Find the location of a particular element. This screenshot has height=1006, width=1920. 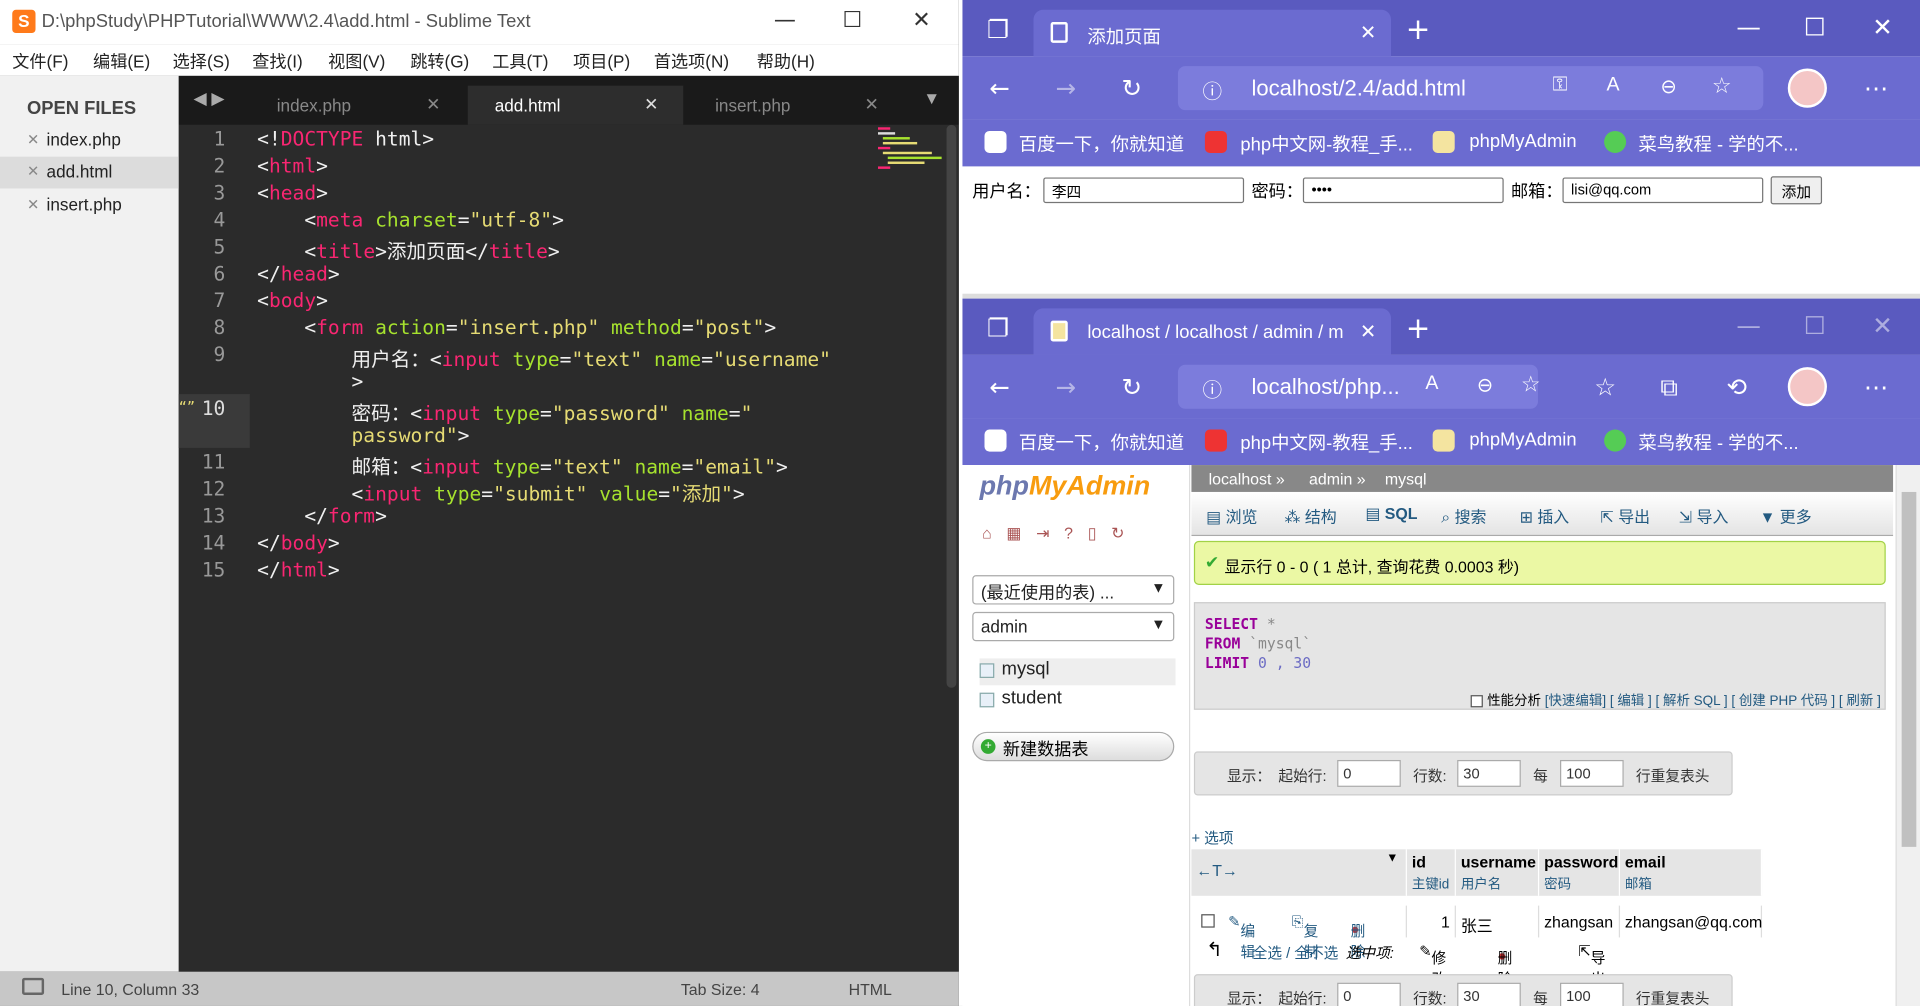

column-arrows: ←T→ is located at coordinates (1217, 871).